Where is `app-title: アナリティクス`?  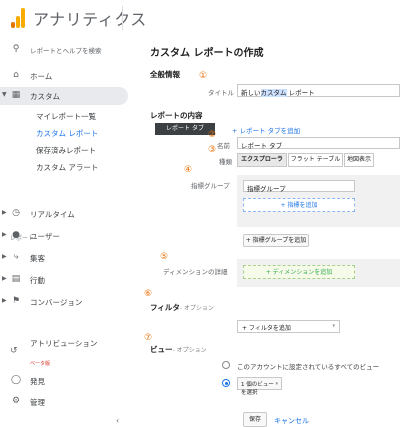
app-title: アナリティクス is located at coordinates (90, 19).